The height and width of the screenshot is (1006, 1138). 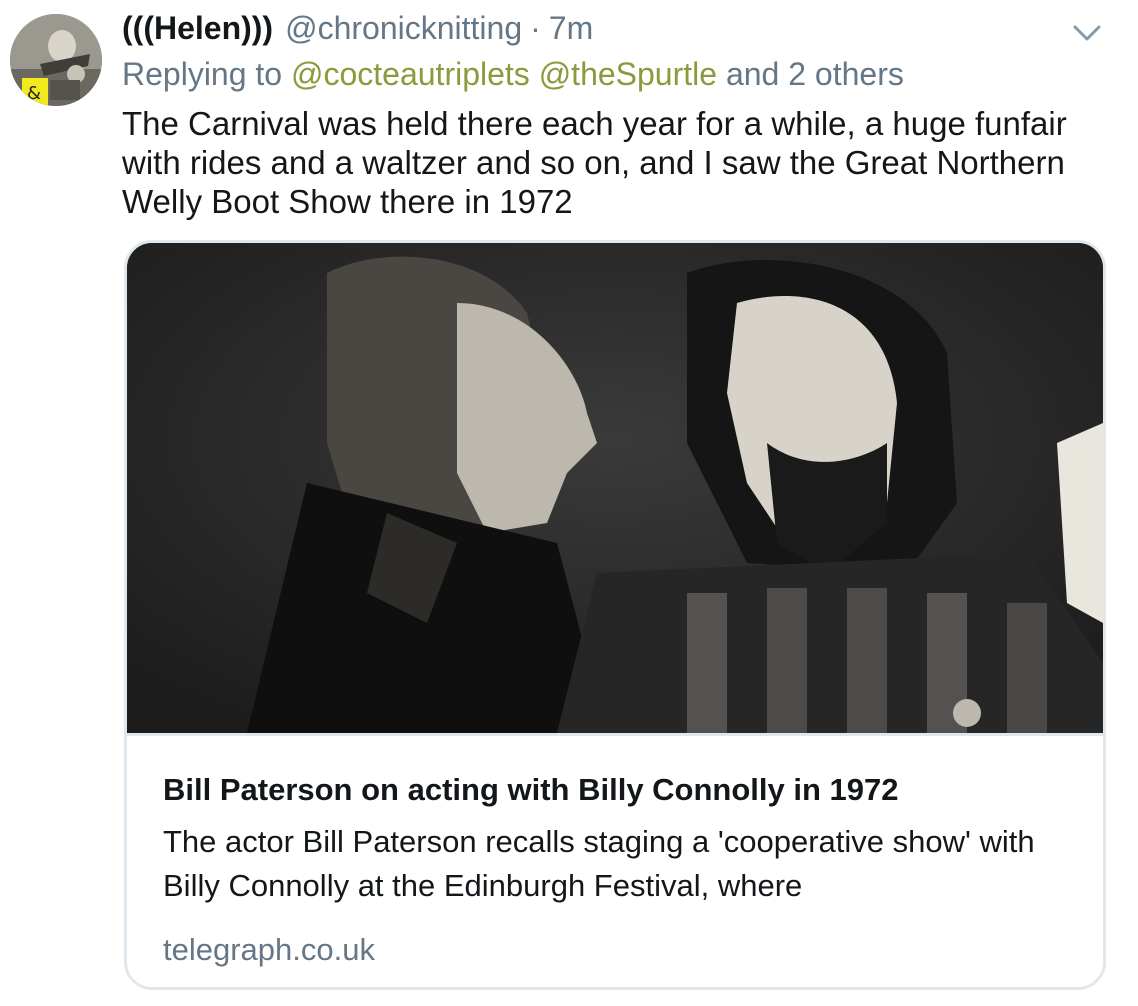 I want to click on ampersand-icon: &, so click(x=34, y=93).